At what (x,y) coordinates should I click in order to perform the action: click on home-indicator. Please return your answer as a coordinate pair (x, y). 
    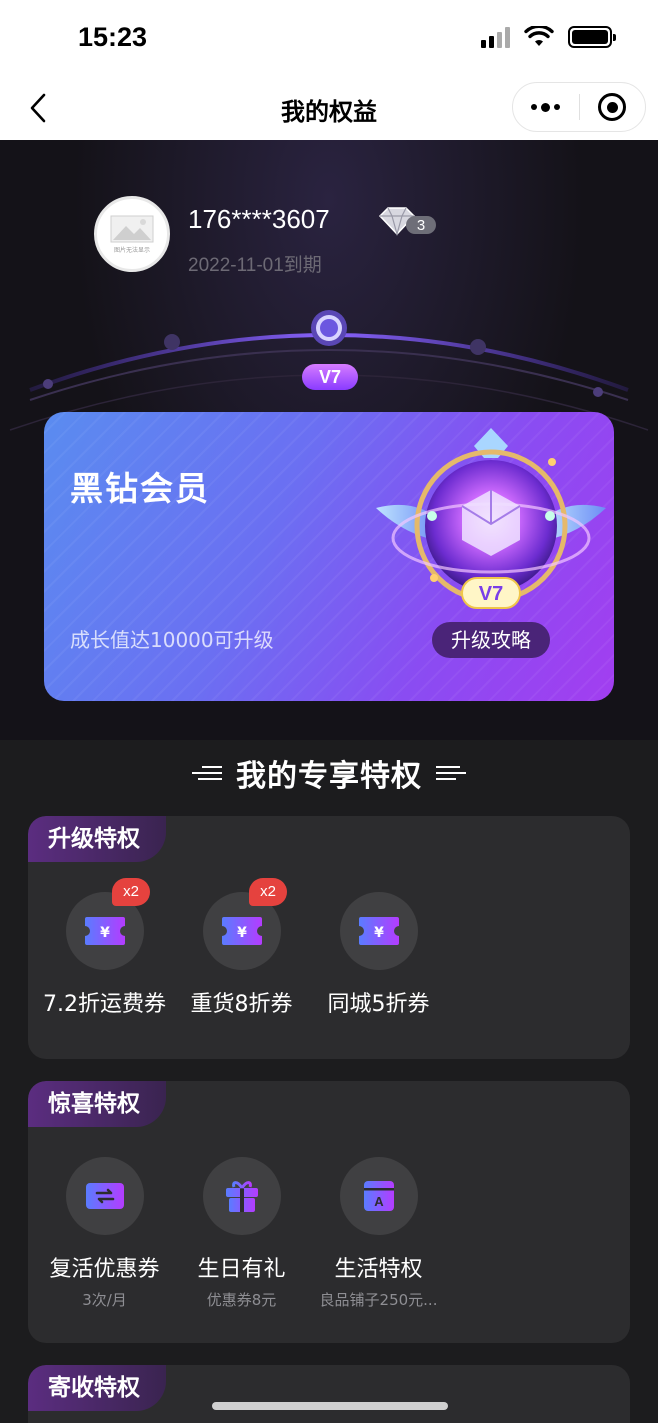
    Looking at the image, I should click on (330, 1406).